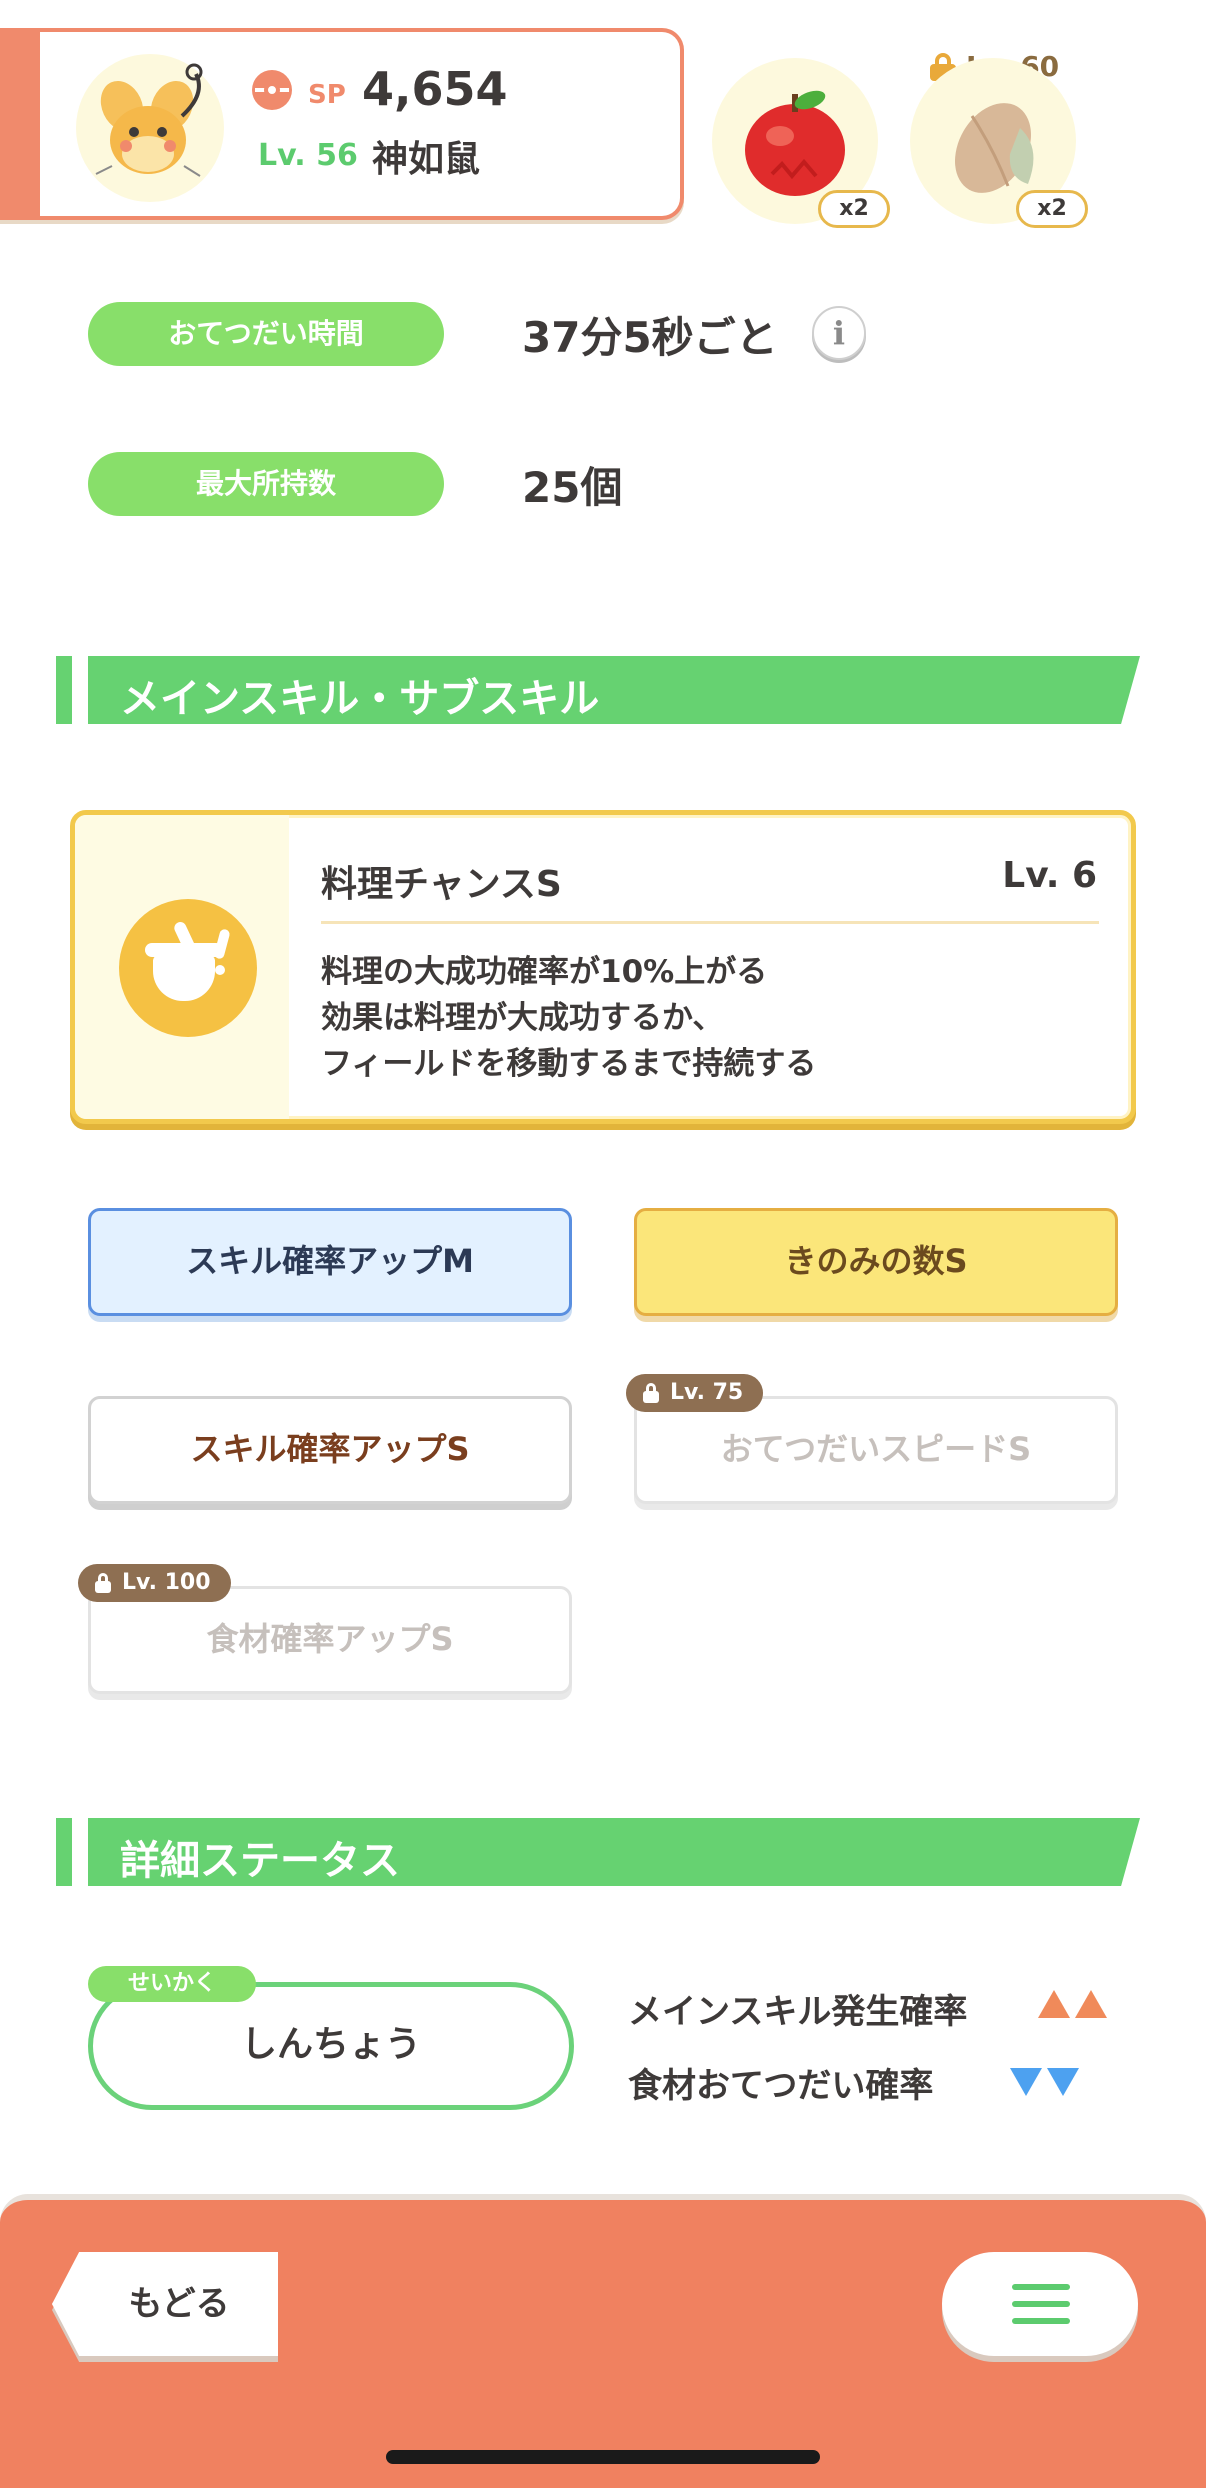 The image size is (1206, 2488). I want to click on divider, so click(710, 922).